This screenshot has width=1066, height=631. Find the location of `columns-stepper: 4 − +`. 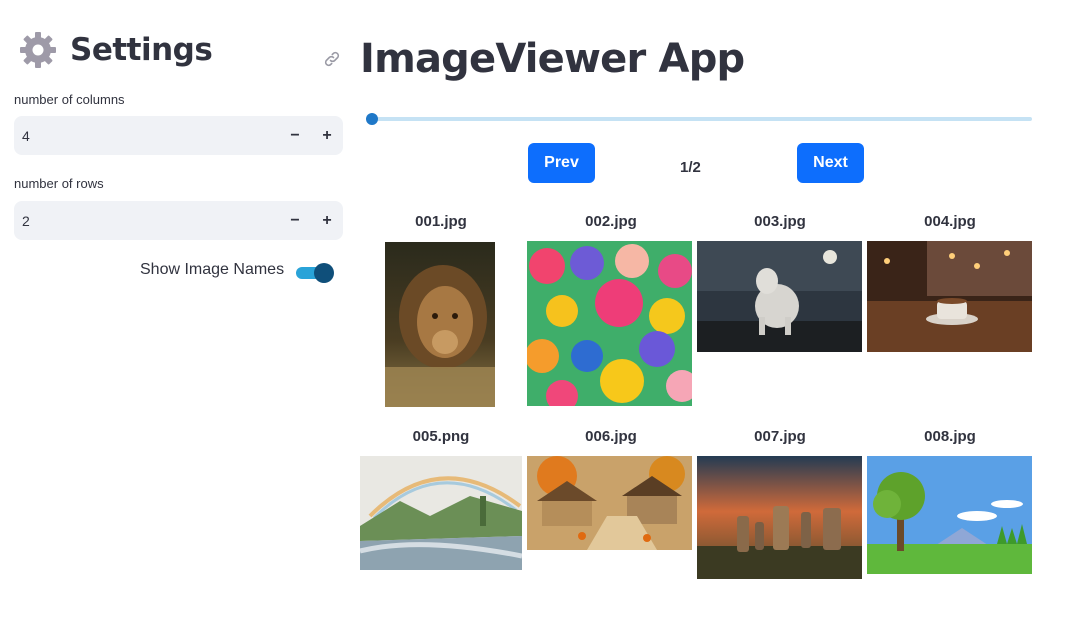

columns-stepper: 4 − + is located at coordinates (178, 135).